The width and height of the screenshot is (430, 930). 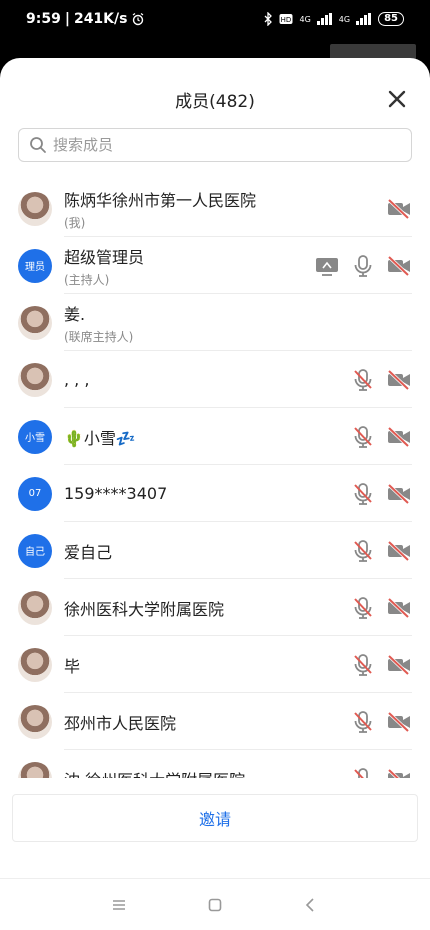 What do you see at coordinates (35, 493) in the screenshot?
I see `avatar: 07` at bounding box center [35, 493].